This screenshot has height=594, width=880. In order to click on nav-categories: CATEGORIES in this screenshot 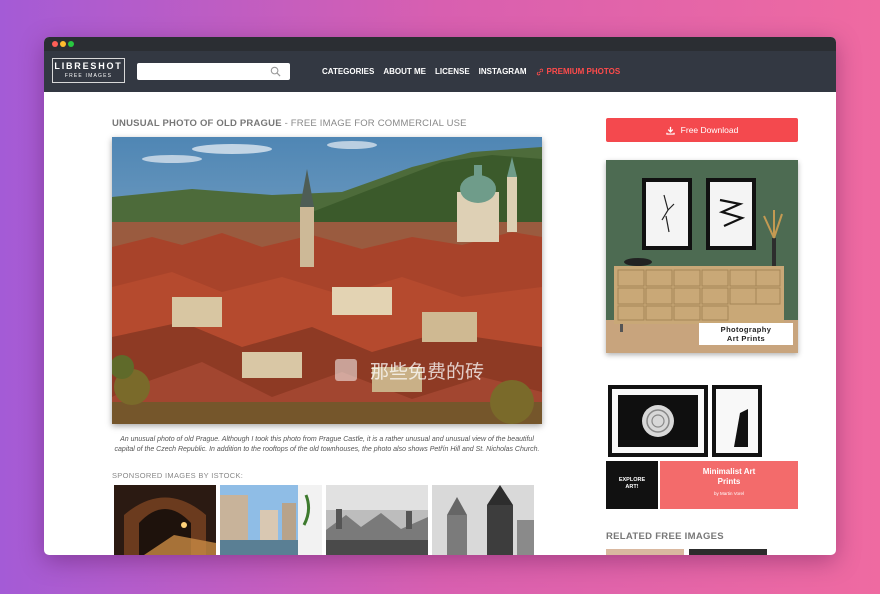, I will do `click(348, 71)`.